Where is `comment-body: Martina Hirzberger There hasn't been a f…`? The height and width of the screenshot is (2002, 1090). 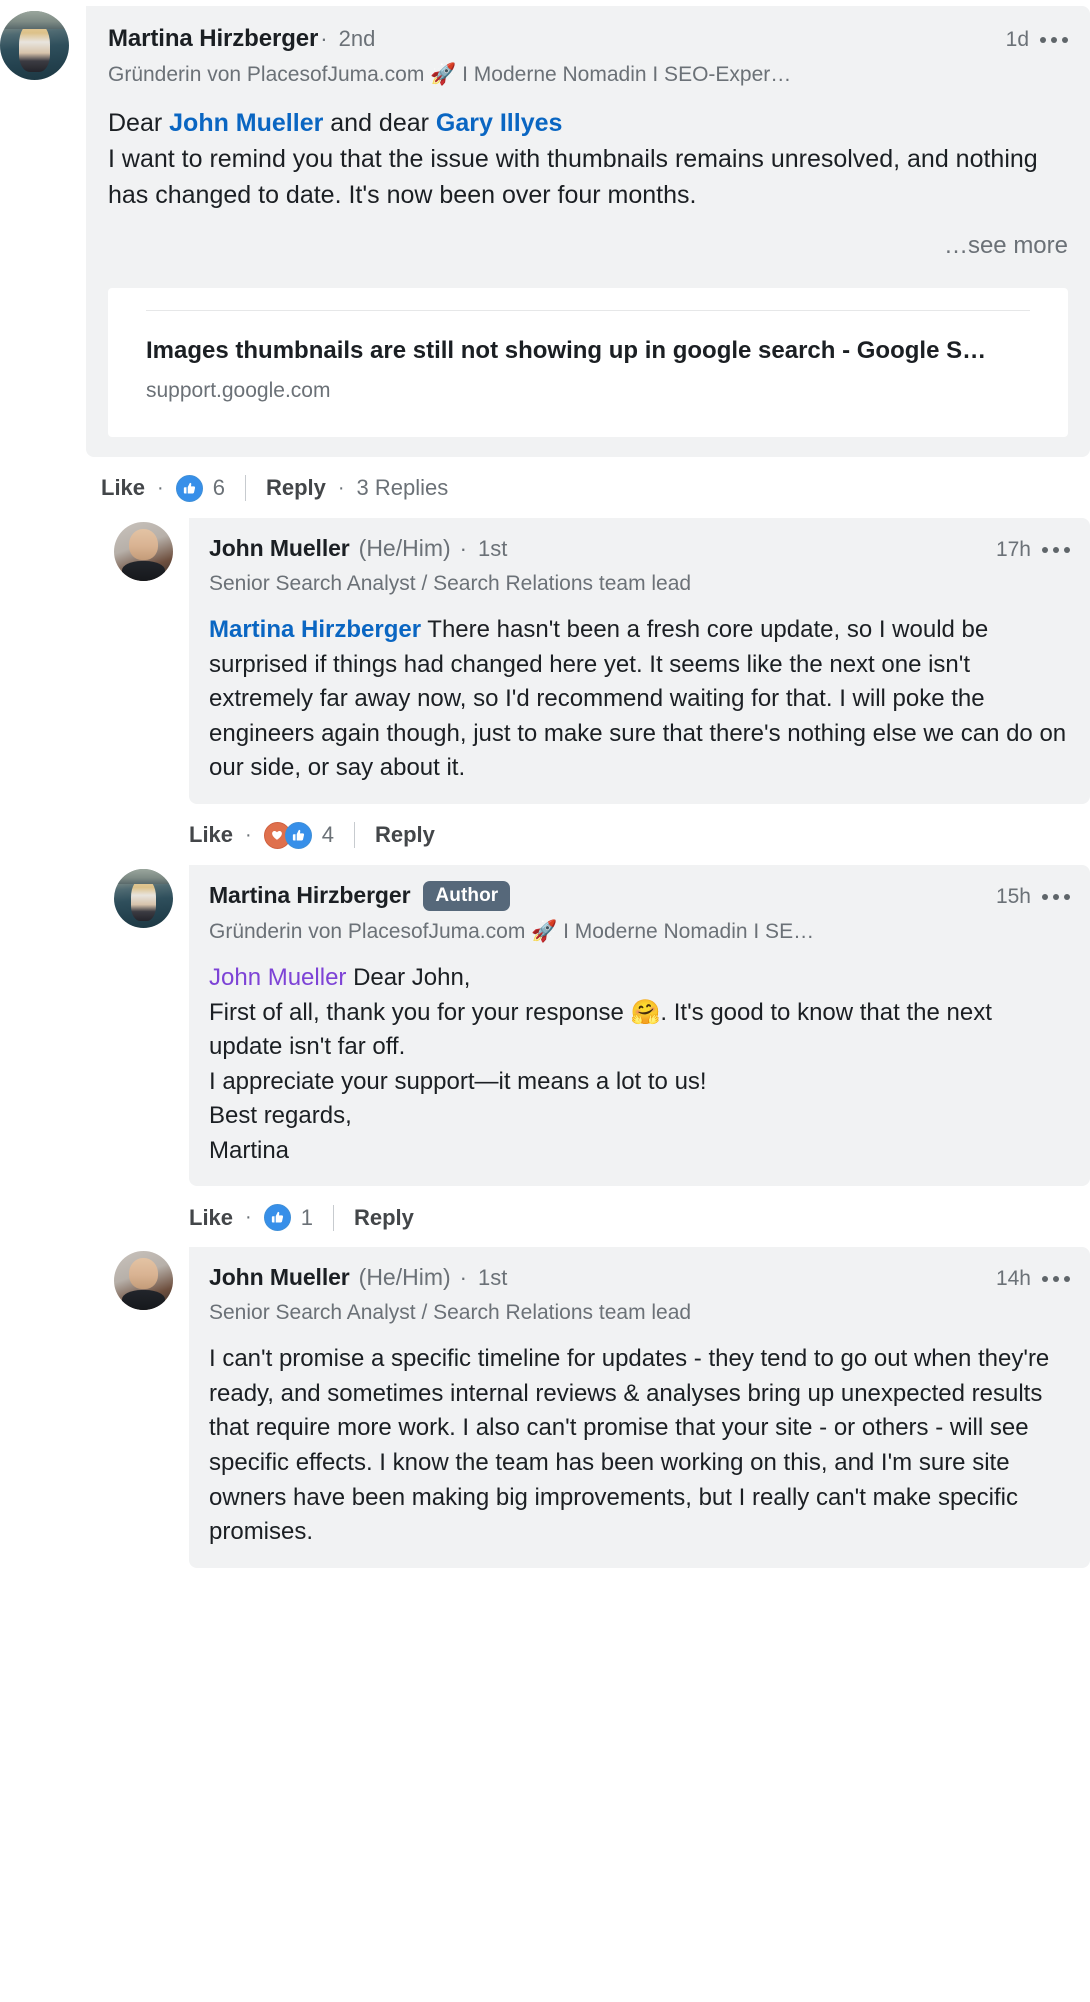 comment-body: Martina Hirzberger There hasn't been a f… is located at coordinates (639, 699).